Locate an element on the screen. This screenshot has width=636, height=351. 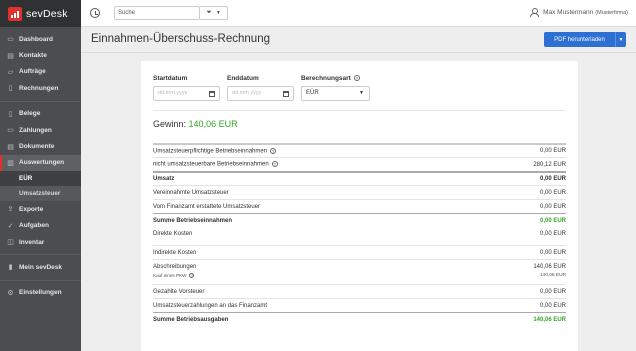
search-input: Suche is located at coordinates (157, 13).